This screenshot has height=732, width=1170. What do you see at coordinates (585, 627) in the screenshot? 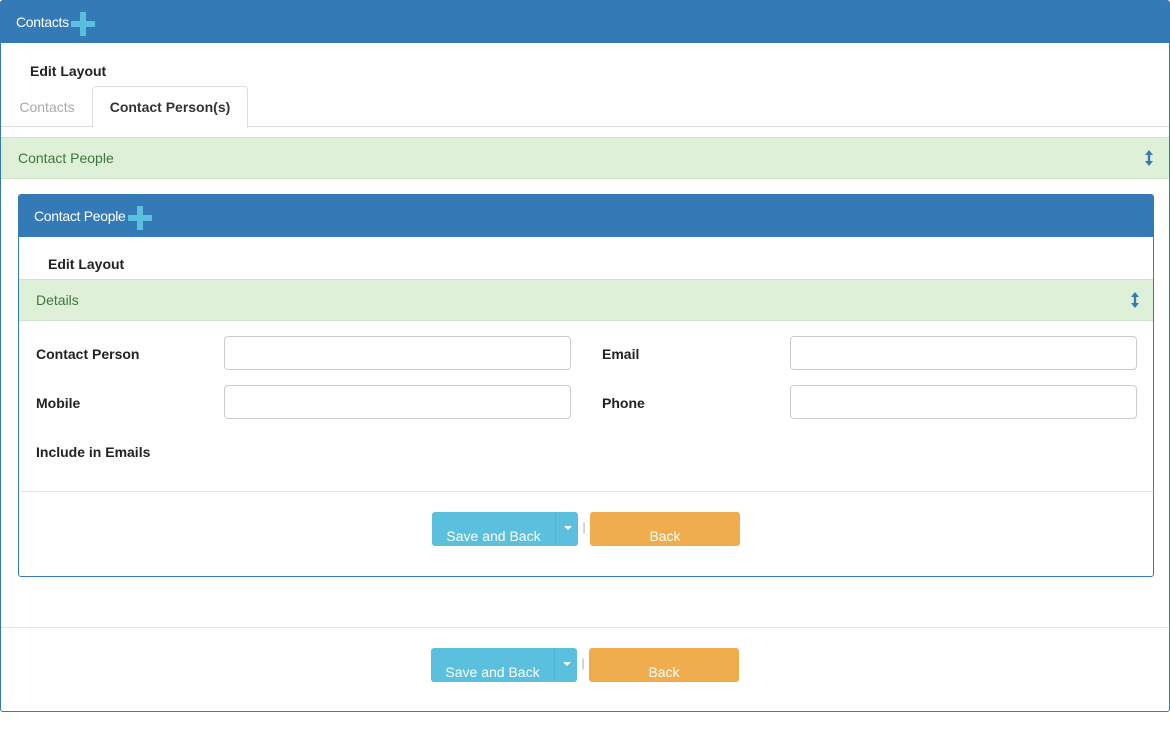
I see `footer-divider` at bounding box center [585, 627].